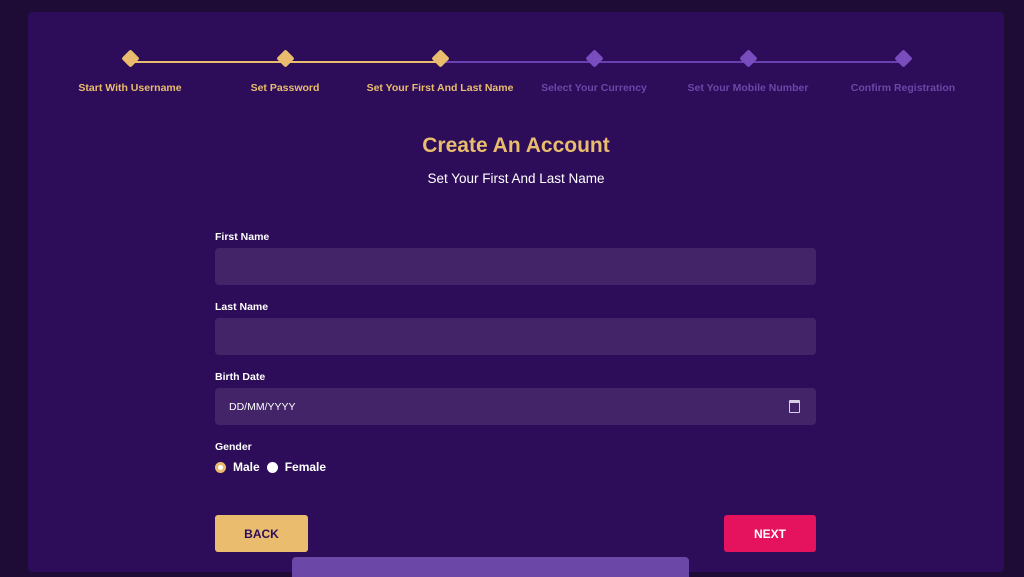  I want to click on last-name-label: Last Name, so click(242, 307).